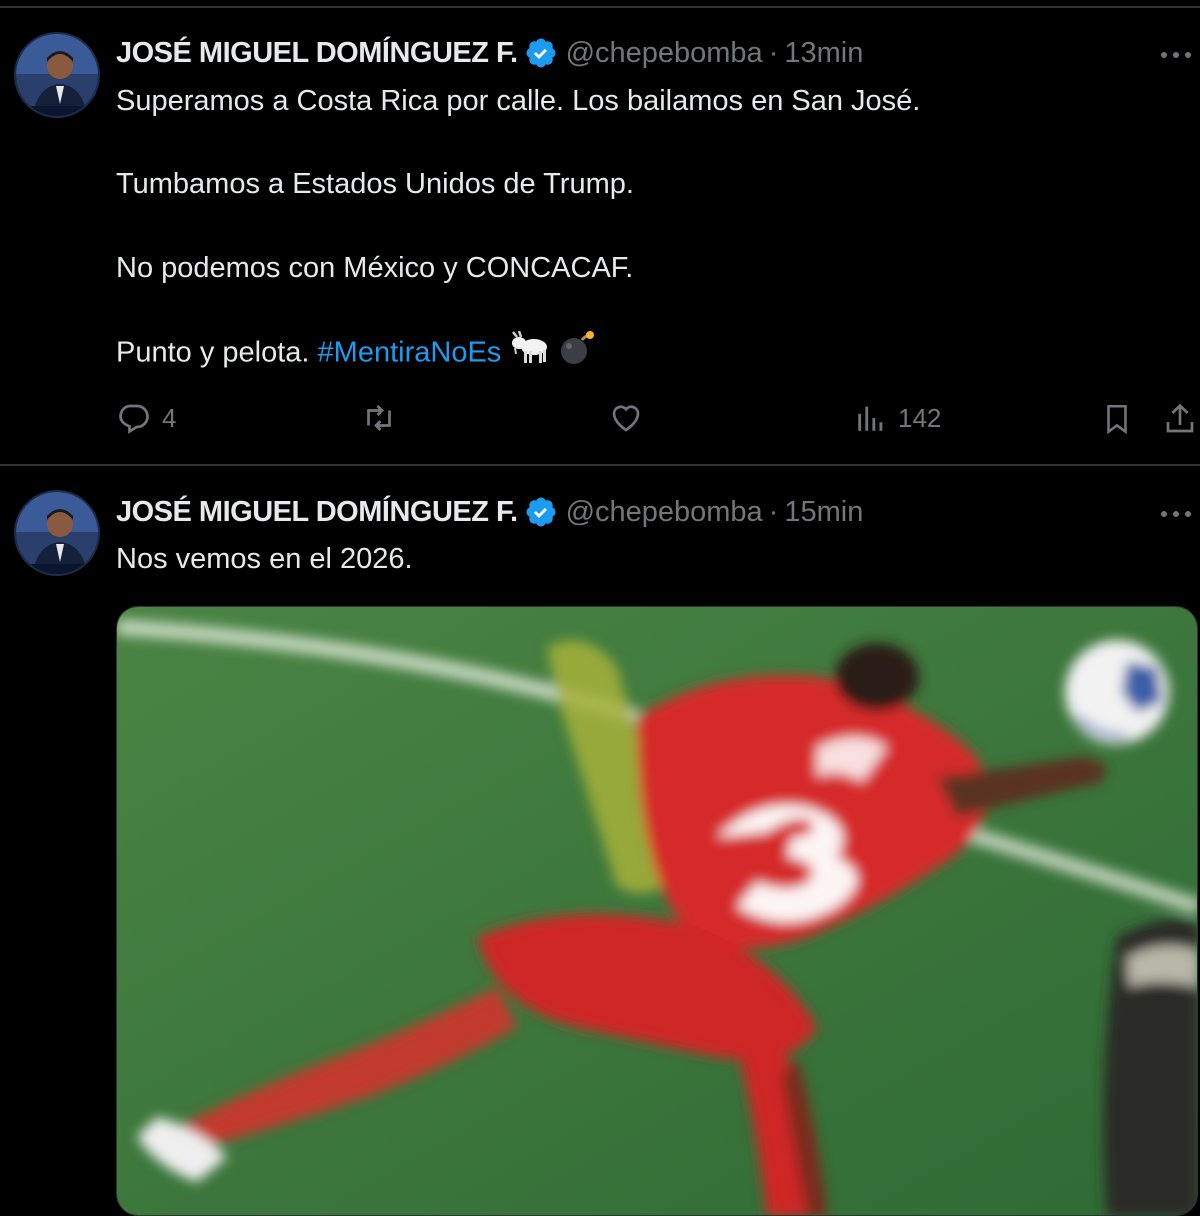 The image size is (1200, 1216). What do you see at coordinates (410, 353) in the screenshot?
I see `hashtag-link: #MentiraNoEs` at bounding box center [410, 353].